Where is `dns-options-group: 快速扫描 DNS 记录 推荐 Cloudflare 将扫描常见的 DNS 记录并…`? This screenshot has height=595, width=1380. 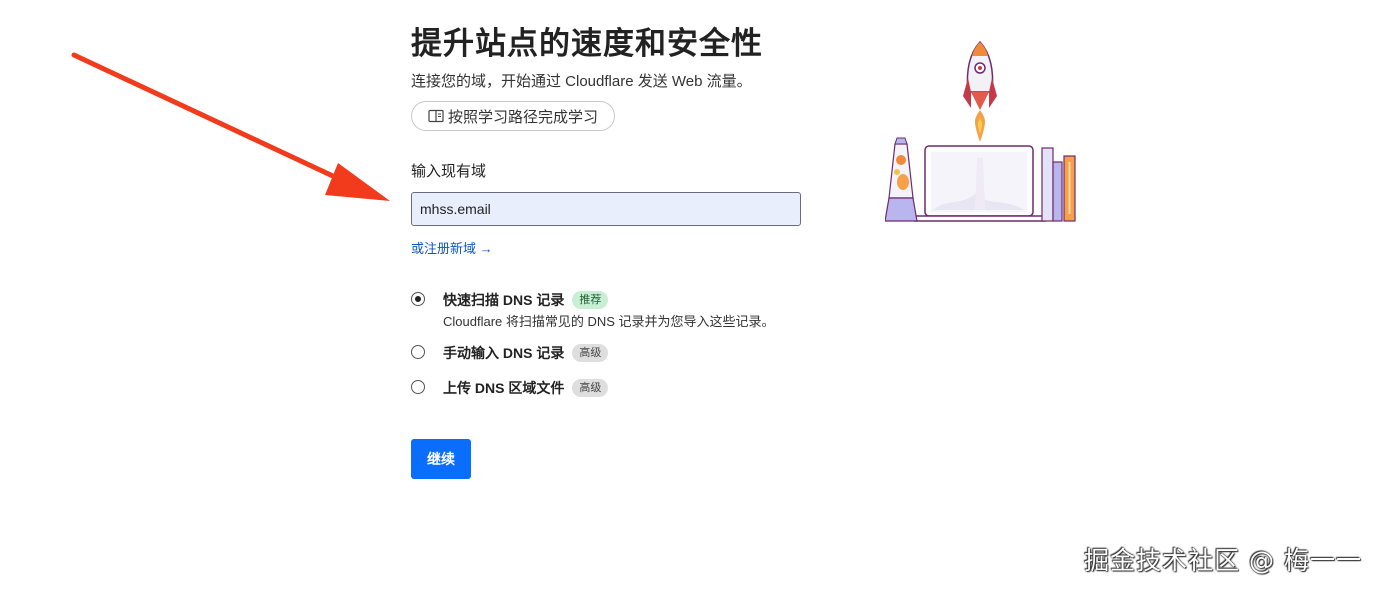
dns-options-group: 快速扫描 DNS 记录 推荐 Cloudflare 将扫描常见的 DNS 记录并… is located at coordinates (611, 346).